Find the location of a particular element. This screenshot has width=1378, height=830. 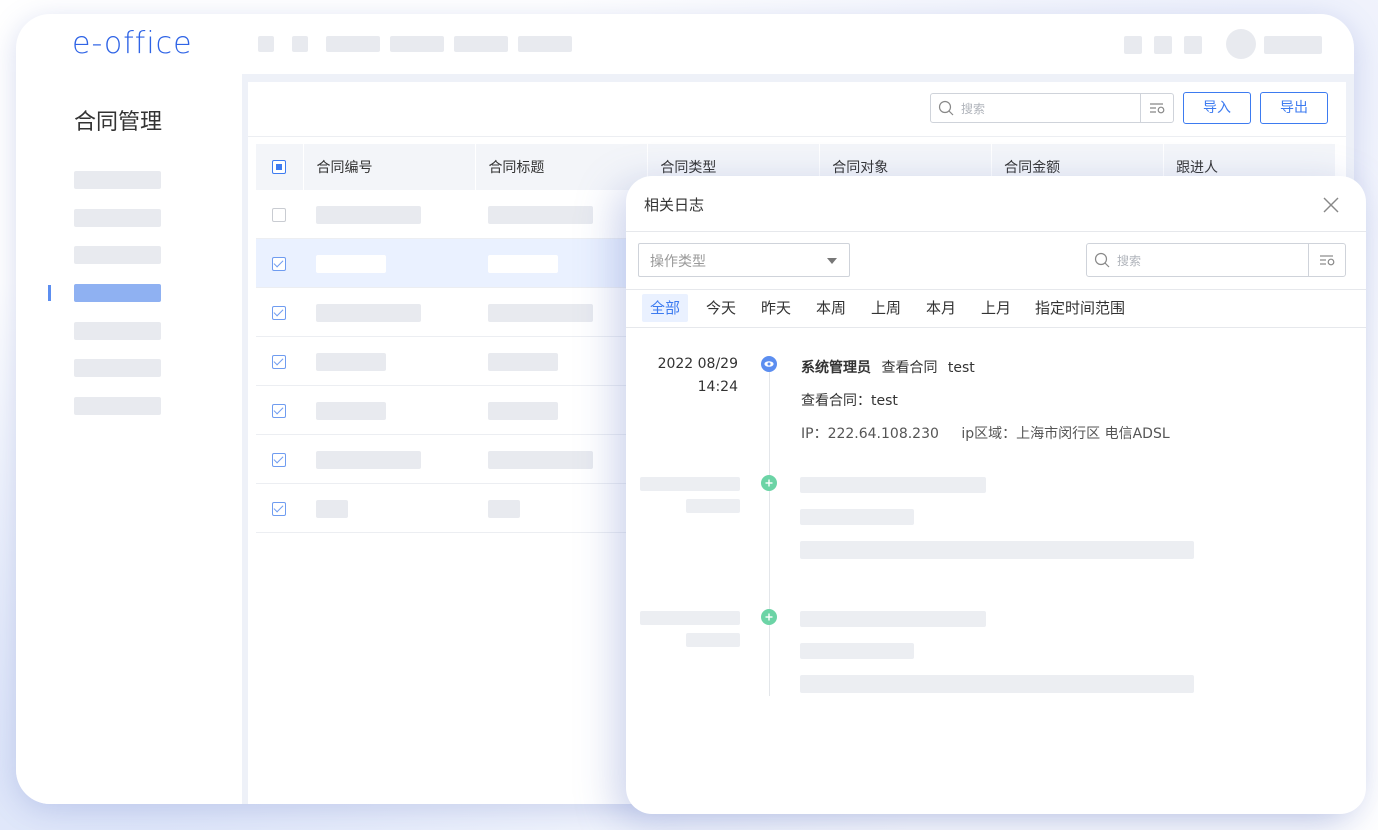

chevron-down-icon is located at coordinates (832, 261).